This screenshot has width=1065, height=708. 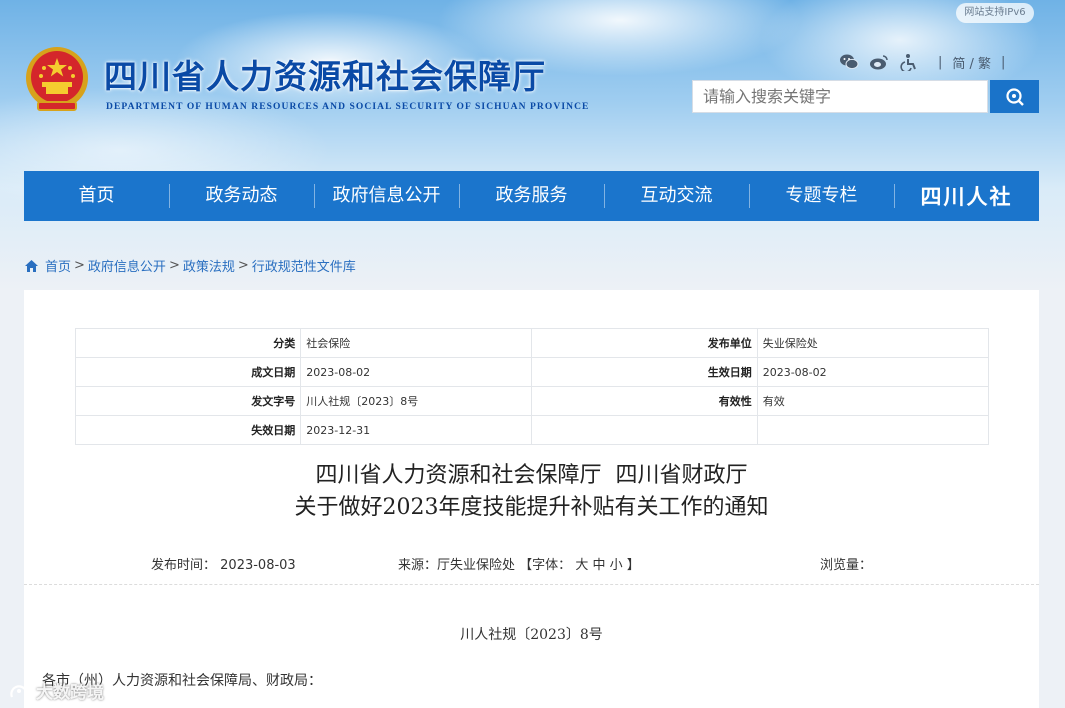 What do you see at coordinates (258, 565) in the screenshot?
I see `publish-date: 2023-08-03` at bounding box center [258, 565].